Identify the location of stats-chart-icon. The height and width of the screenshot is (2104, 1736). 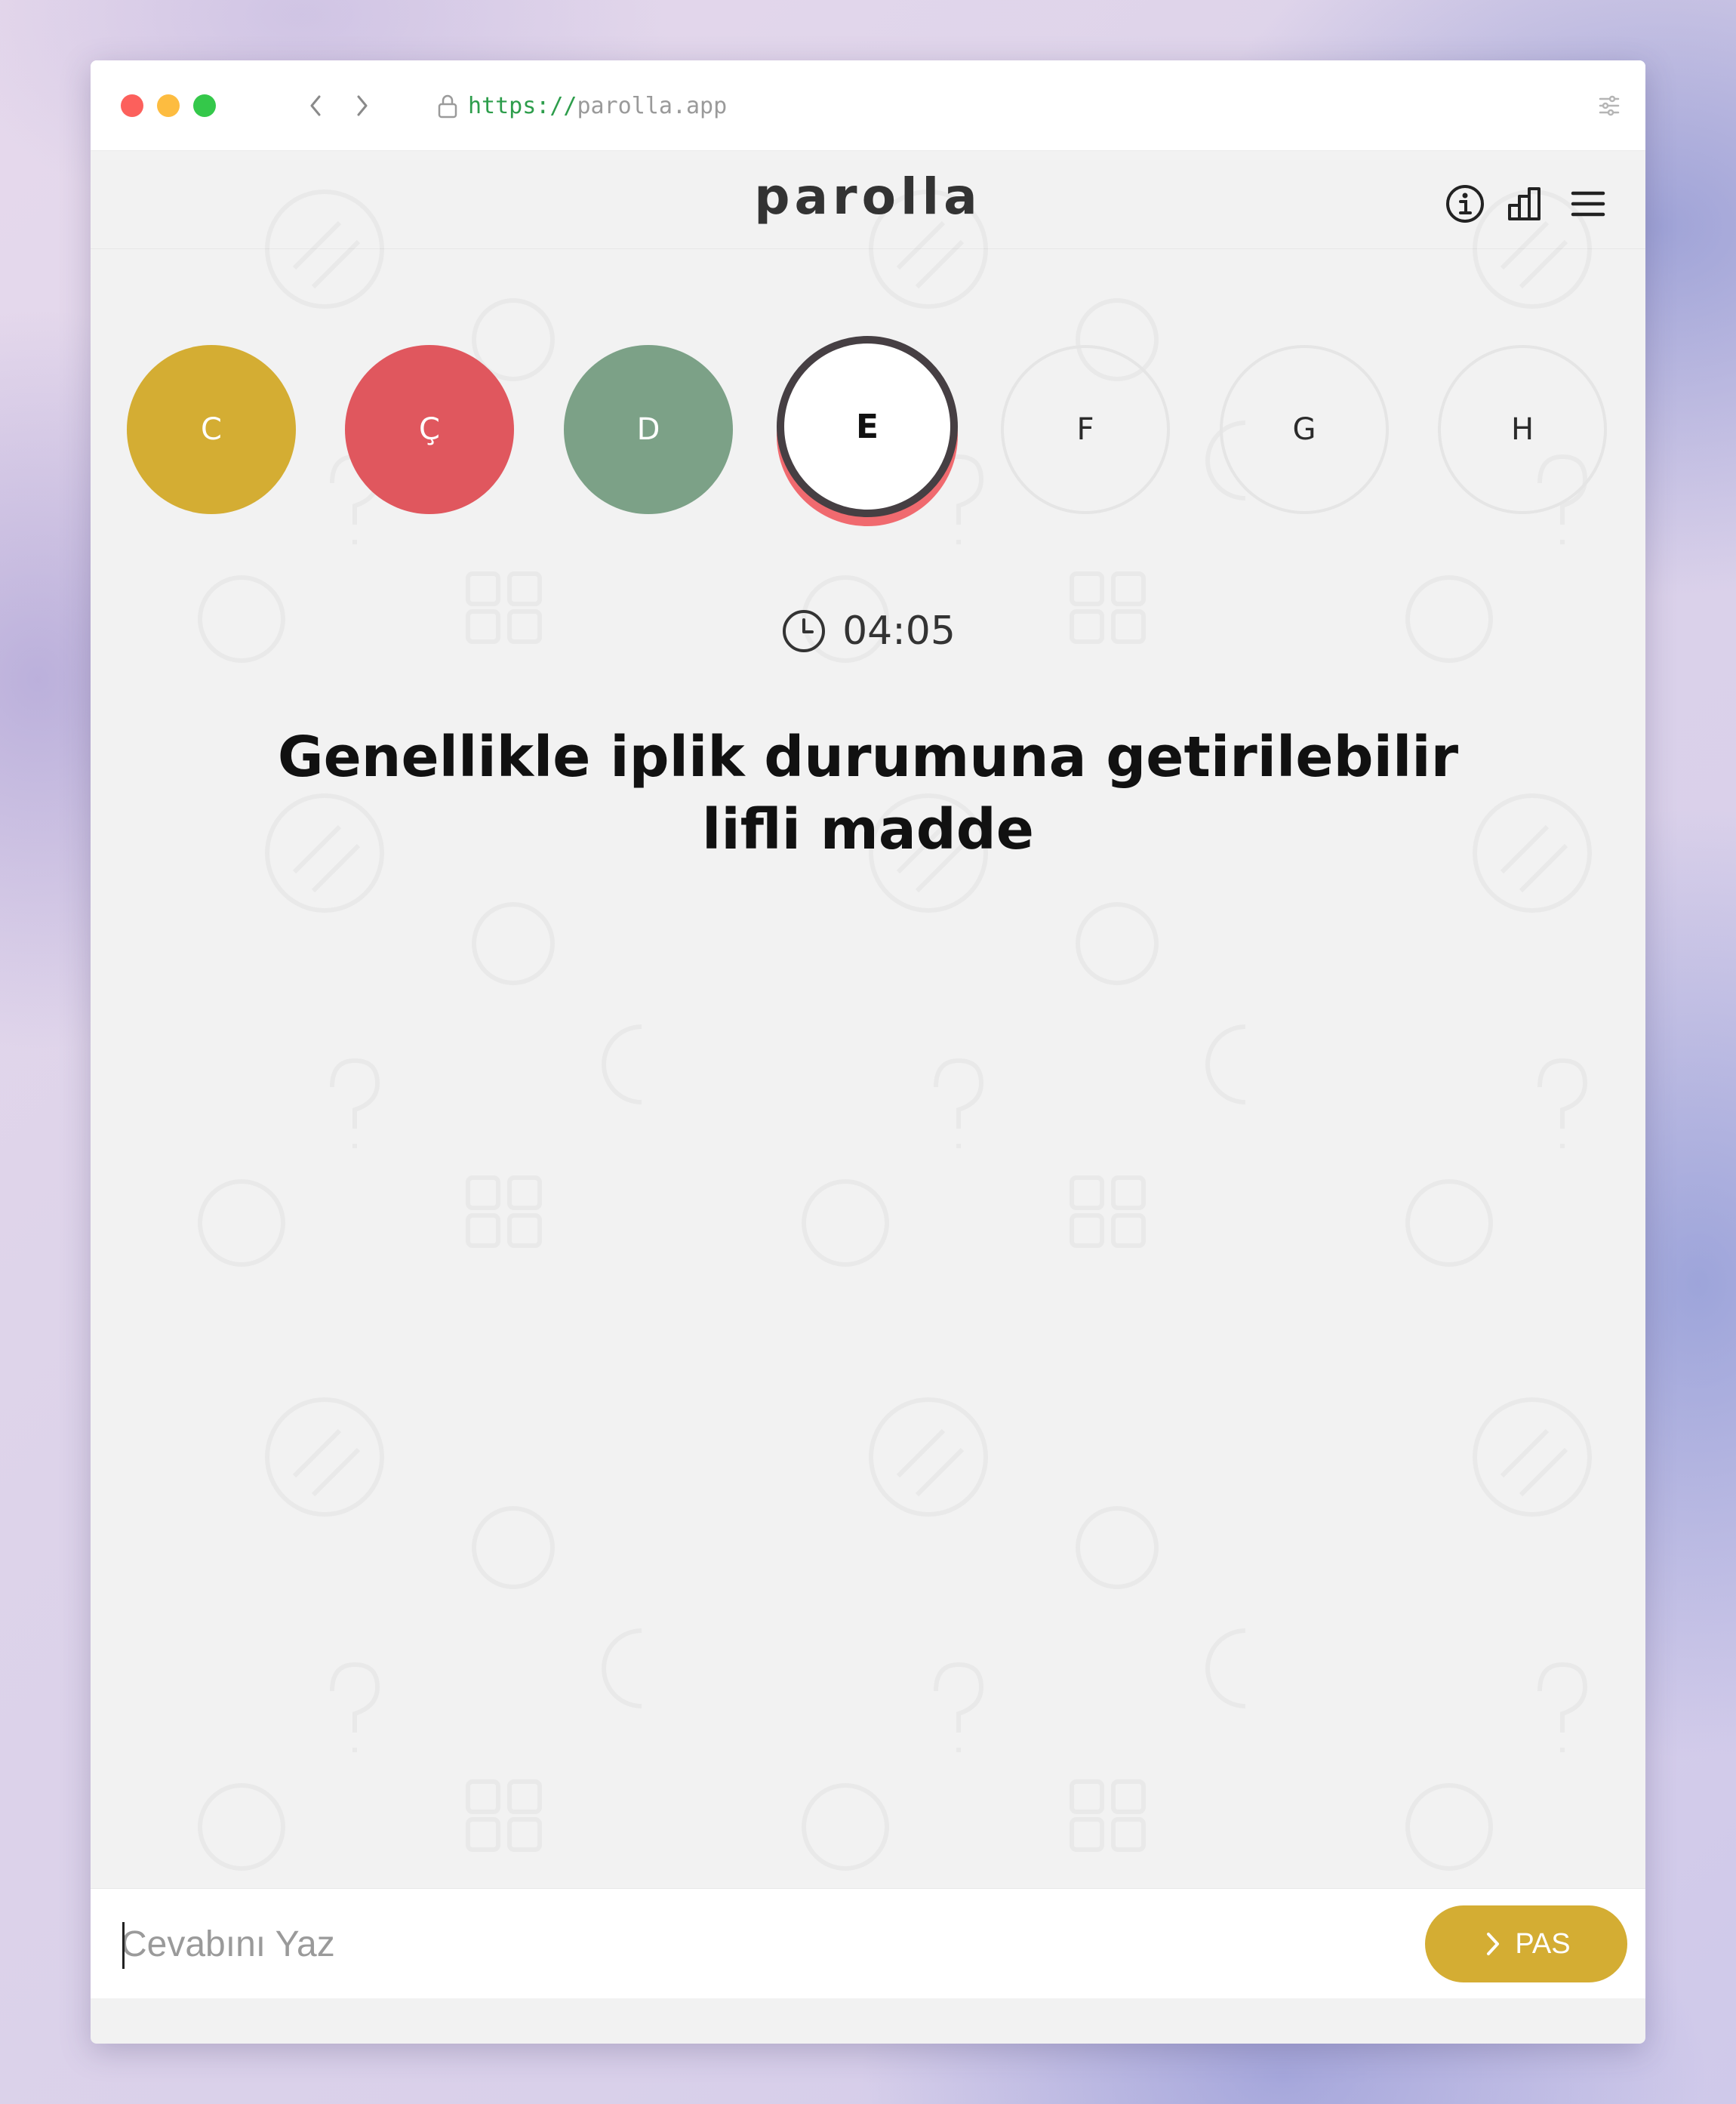
(1525, 203).